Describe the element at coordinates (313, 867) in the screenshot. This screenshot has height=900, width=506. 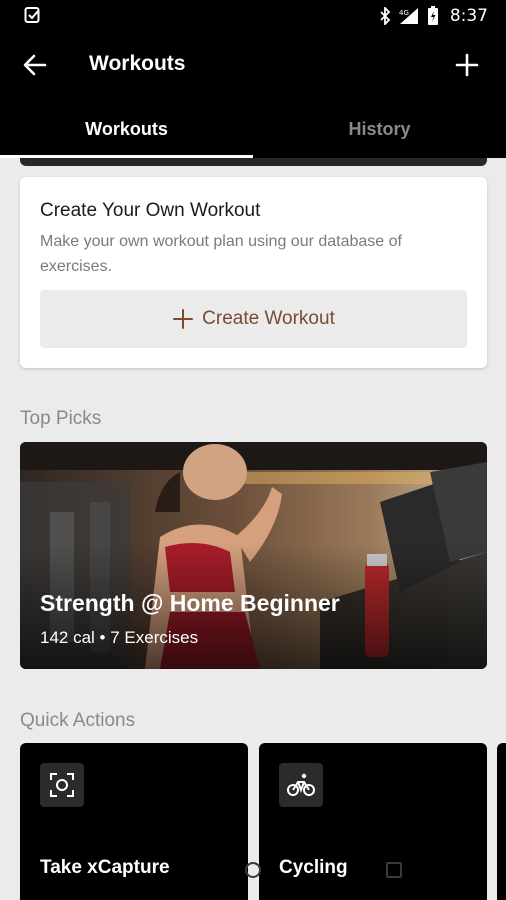
I see `quick-action-label: Cycling` at that location.